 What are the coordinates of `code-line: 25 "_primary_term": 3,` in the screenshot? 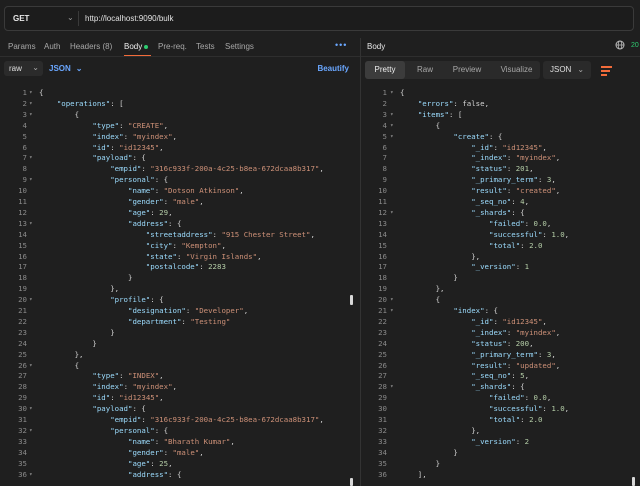 It's located at (500, 354).